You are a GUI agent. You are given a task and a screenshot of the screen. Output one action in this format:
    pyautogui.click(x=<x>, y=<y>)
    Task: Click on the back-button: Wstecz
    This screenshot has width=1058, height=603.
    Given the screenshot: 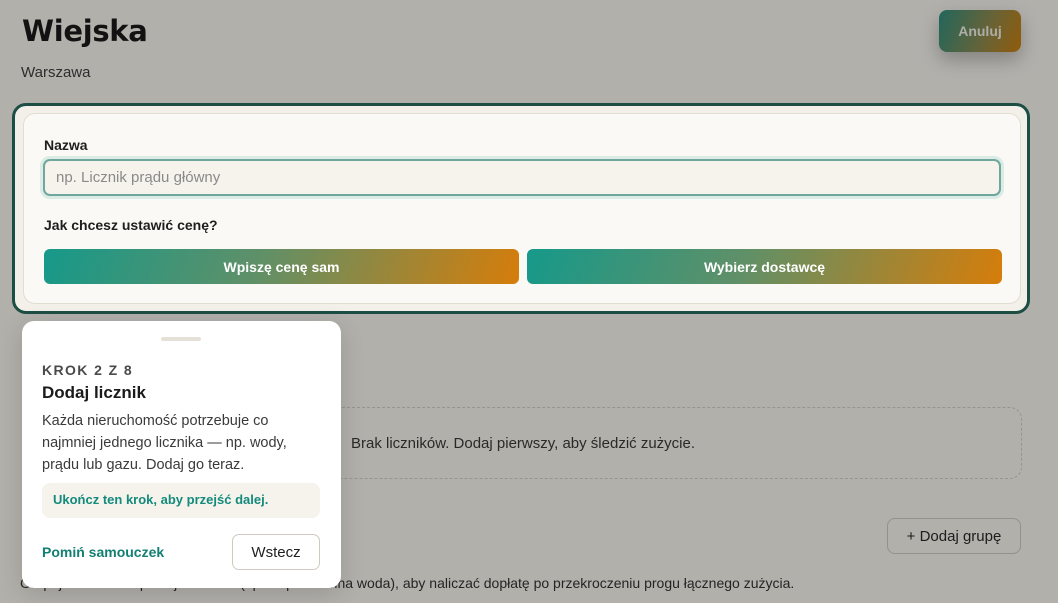 What is the action you would take?
    pyautogui.click(x=276, y=552)
    